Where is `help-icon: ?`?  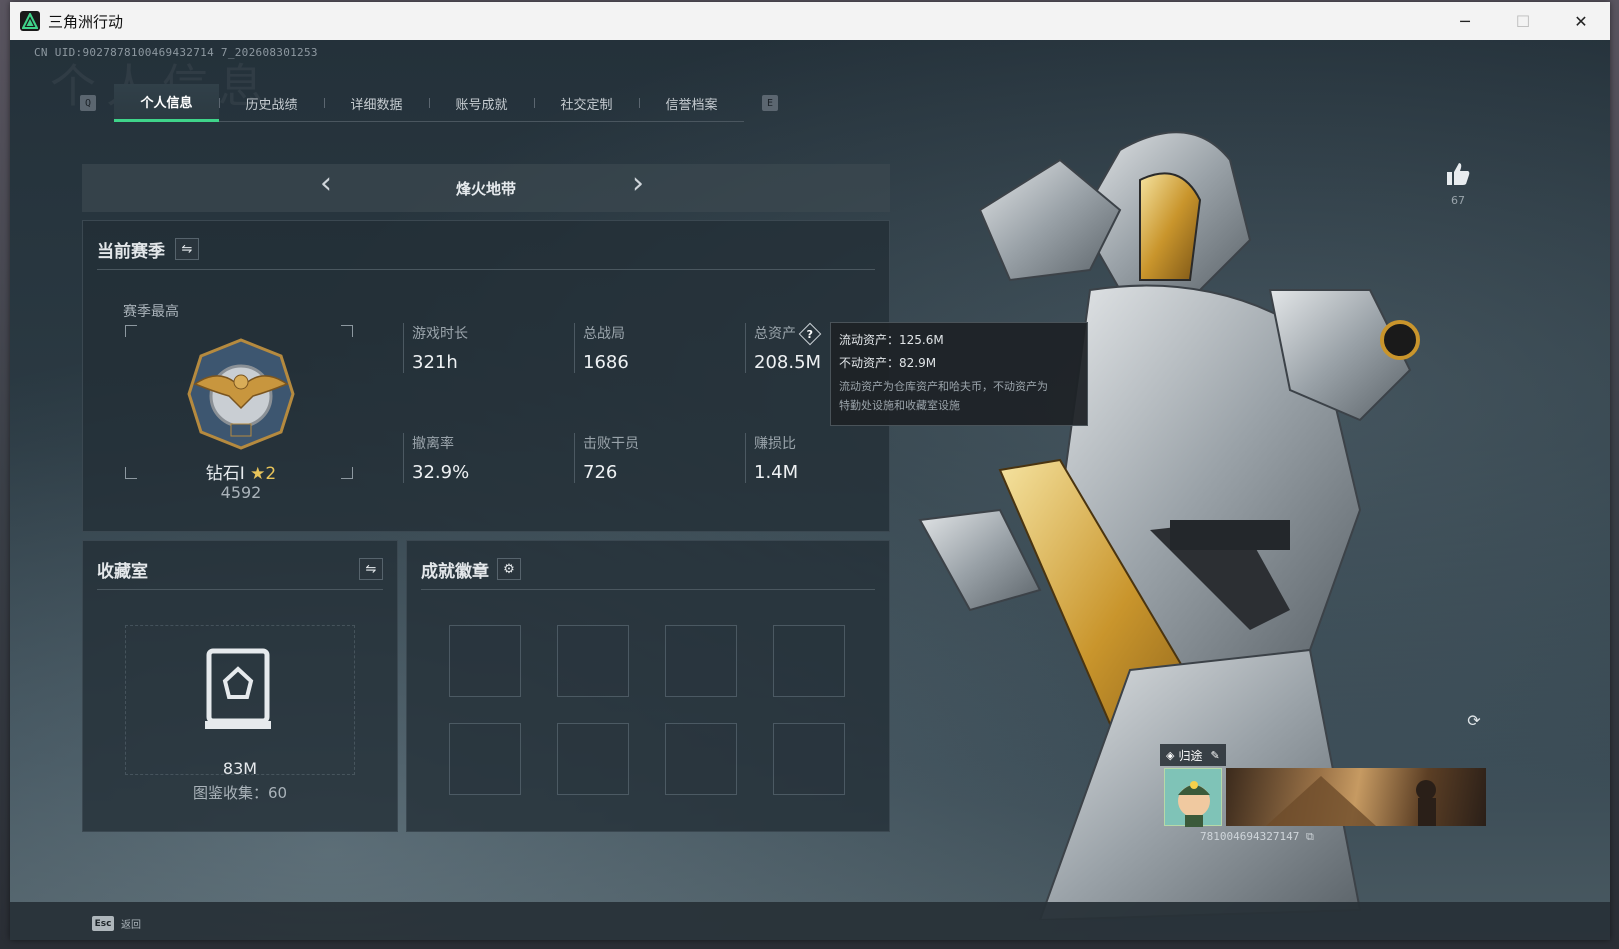
help-icon: ? is located at coordinates (810, 334).